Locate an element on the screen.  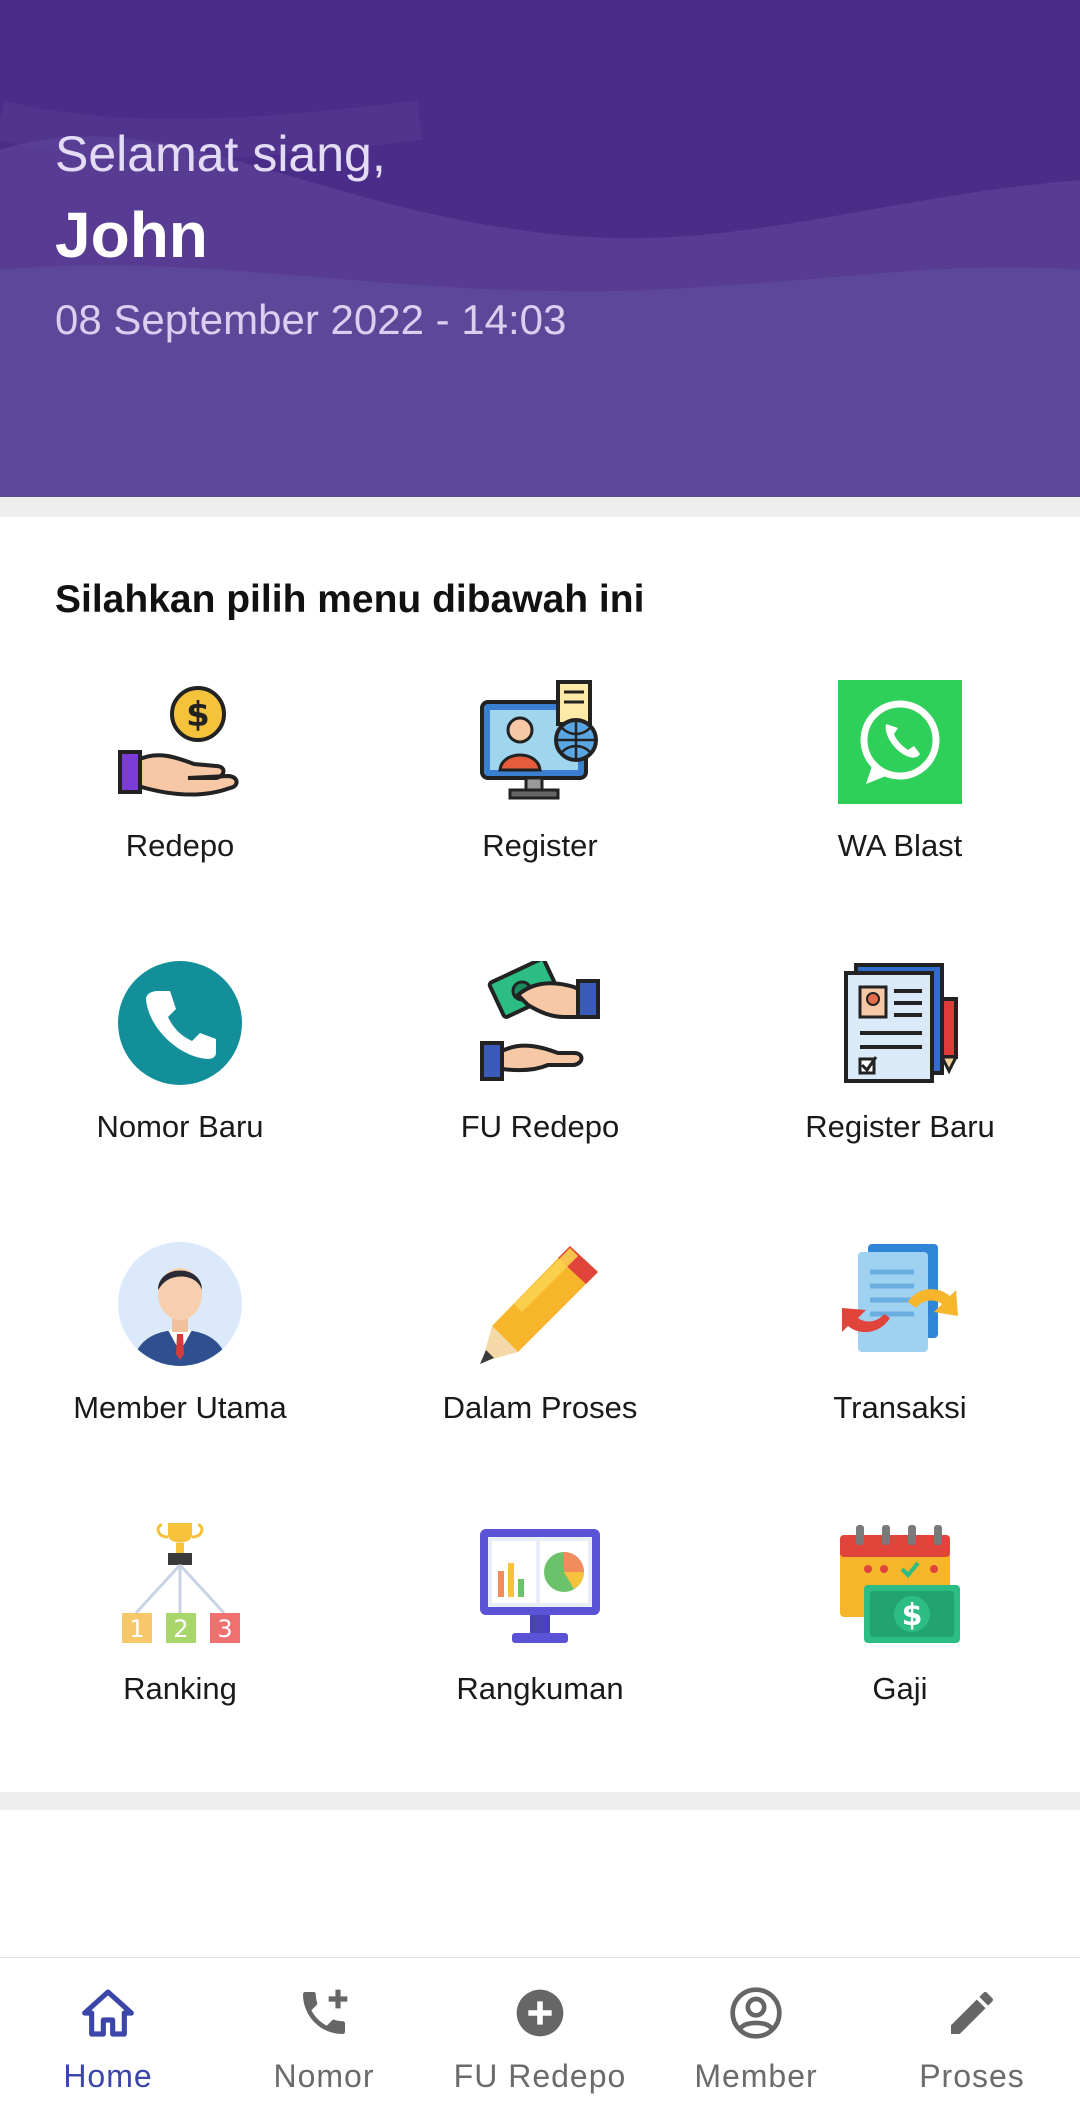
nav-home: Home is located at coordinates (108, 2035).